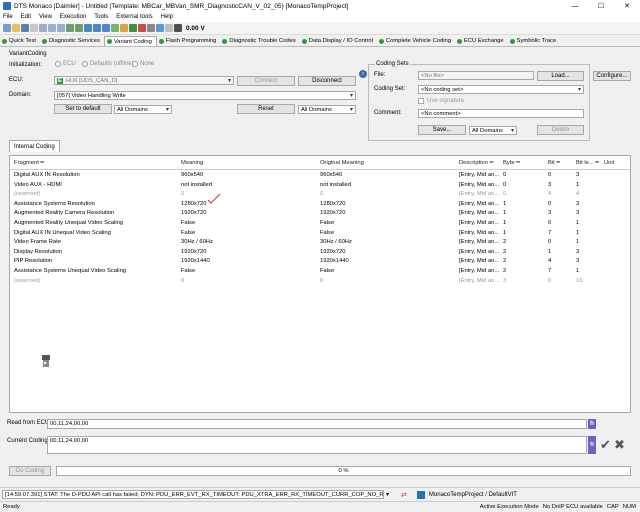 The height and width of the screenshot is (512, 640). I want to click on comment-field: <No comment>, so click(501, 113).